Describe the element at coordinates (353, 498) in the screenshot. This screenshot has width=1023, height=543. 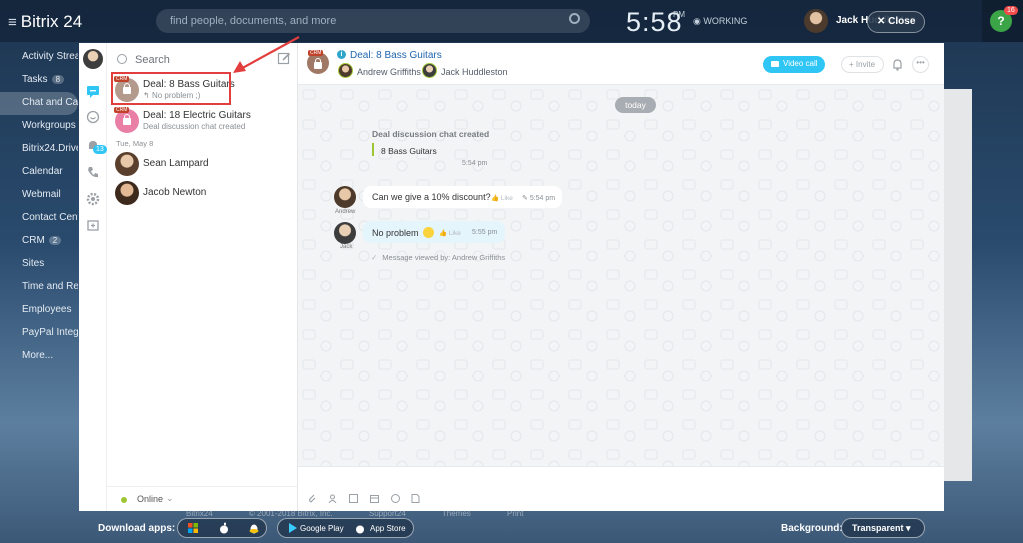
I see `quote-icon` at that location.